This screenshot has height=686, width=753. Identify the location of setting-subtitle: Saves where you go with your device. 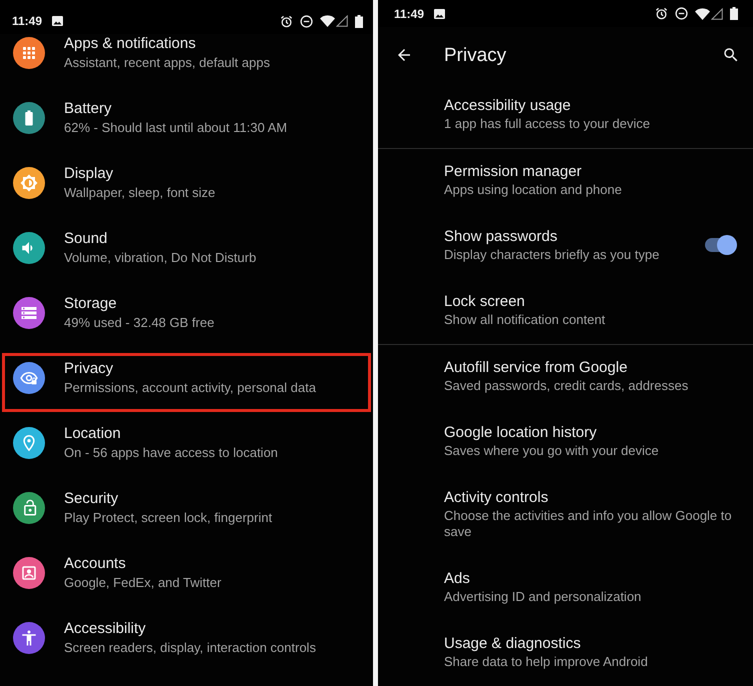
(551, 451).